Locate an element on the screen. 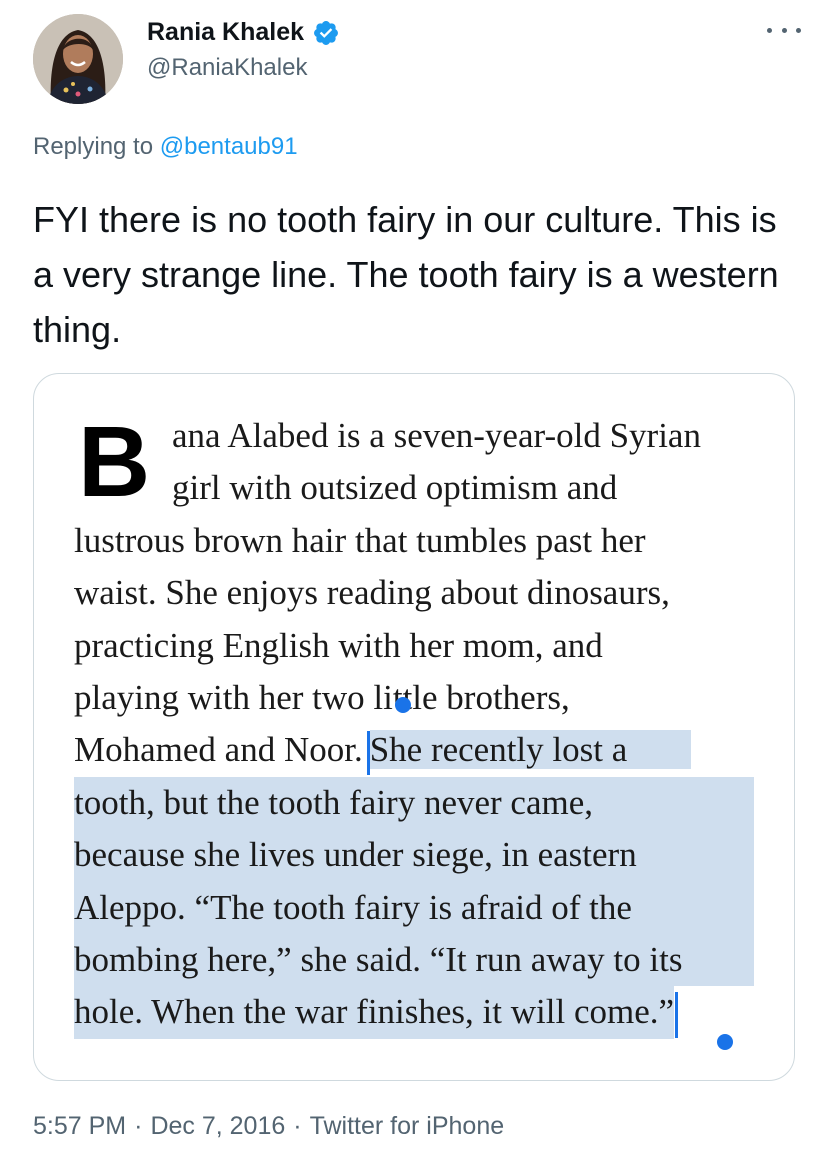  article-line-selected: She recently lost a is located at coordinates (498, 750).